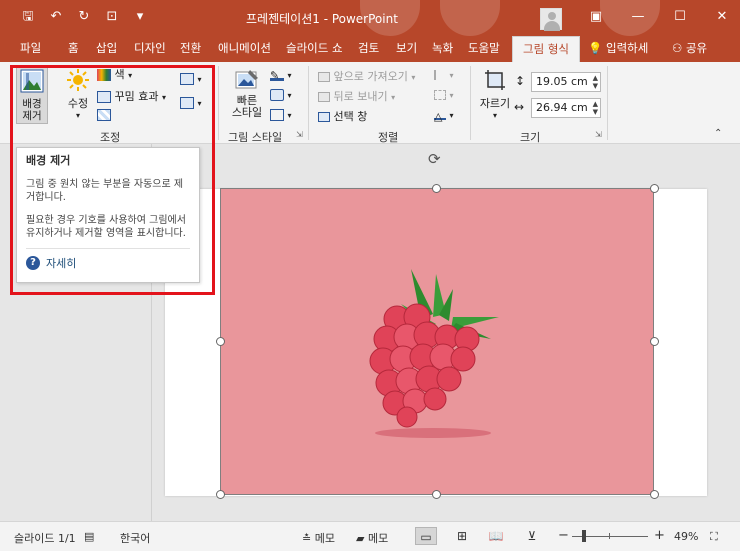  Describe the element at coordinates (246, 79) in the screenshot. I see `quick-styles-icon` at that location.